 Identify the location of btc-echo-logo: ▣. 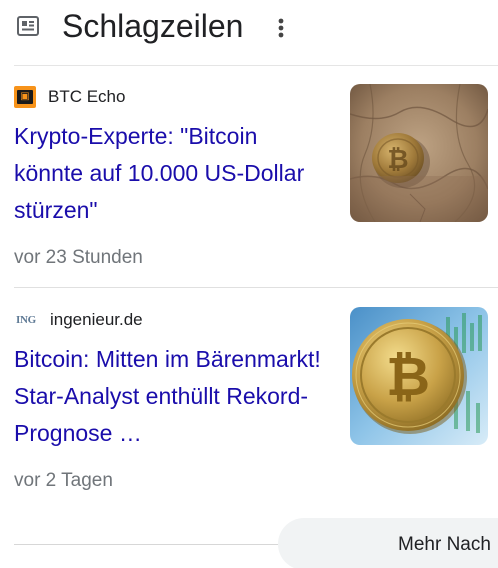
(25, 97).